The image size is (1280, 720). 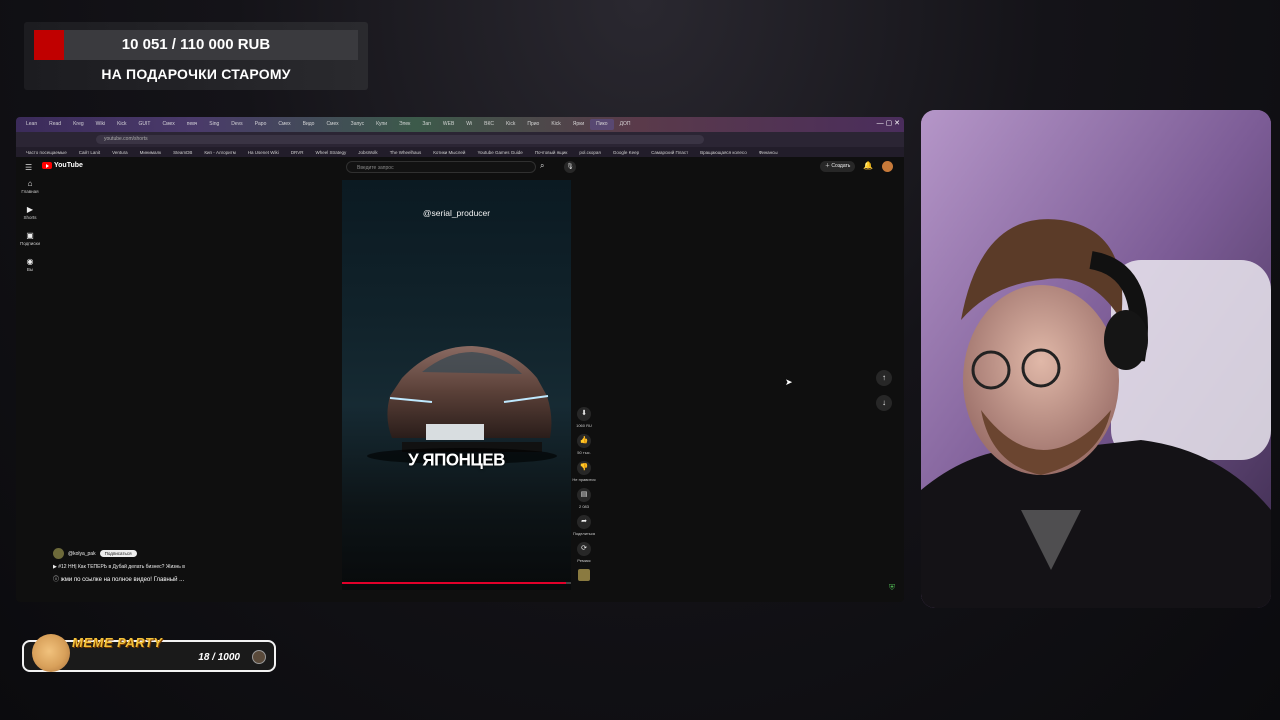 What do you see at coordinates (182, 152) in the screenshot?
I see `bookmark-item: SteamDB` at bounding box center [182, 152].